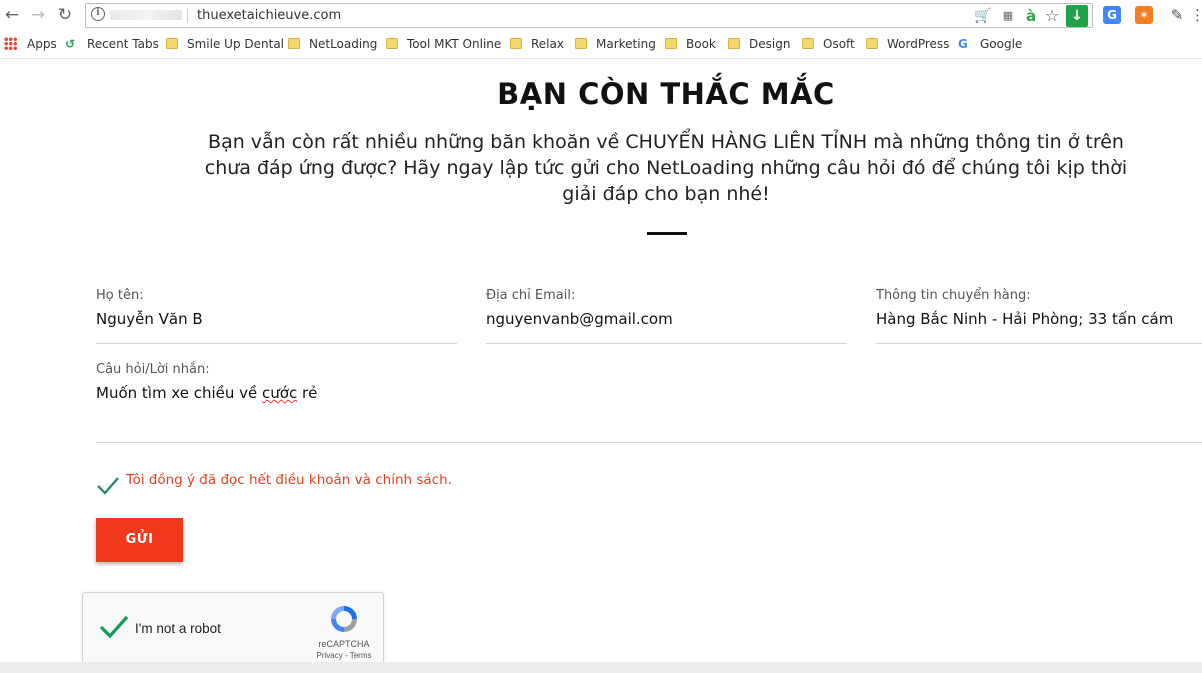  Describe the element at coordinates (963, 44) in the screenshot. I see `google-icon: G` at that location.